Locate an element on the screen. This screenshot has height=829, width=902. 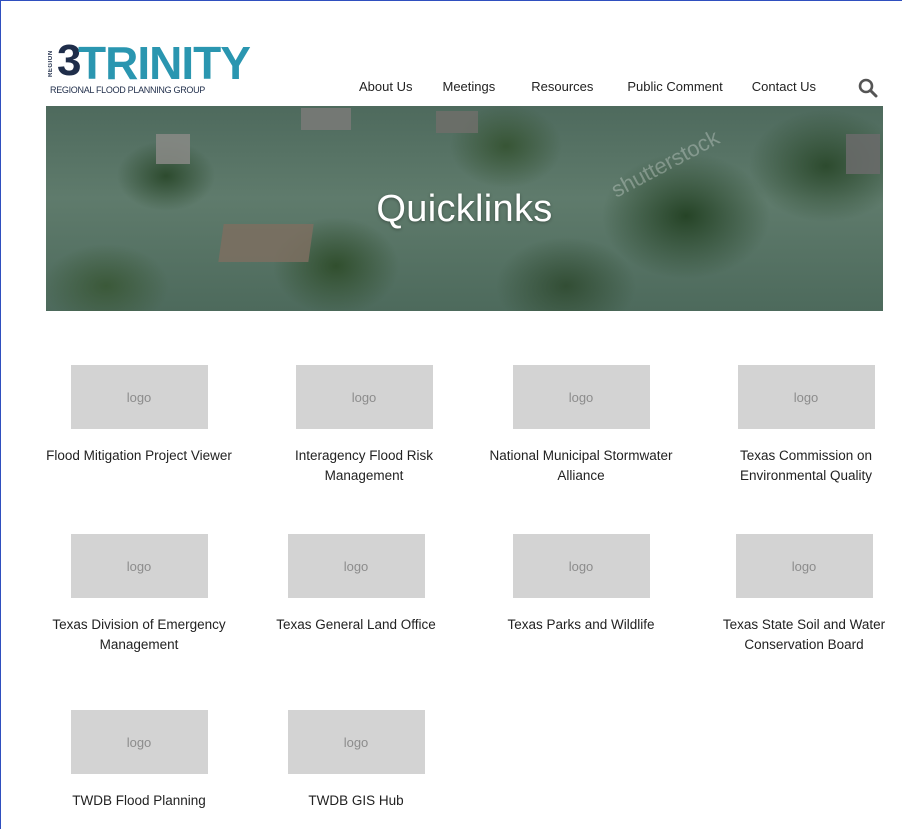
quicklink-card: logo Interagency Flood Risk Management is located at coordinates (364, 425).